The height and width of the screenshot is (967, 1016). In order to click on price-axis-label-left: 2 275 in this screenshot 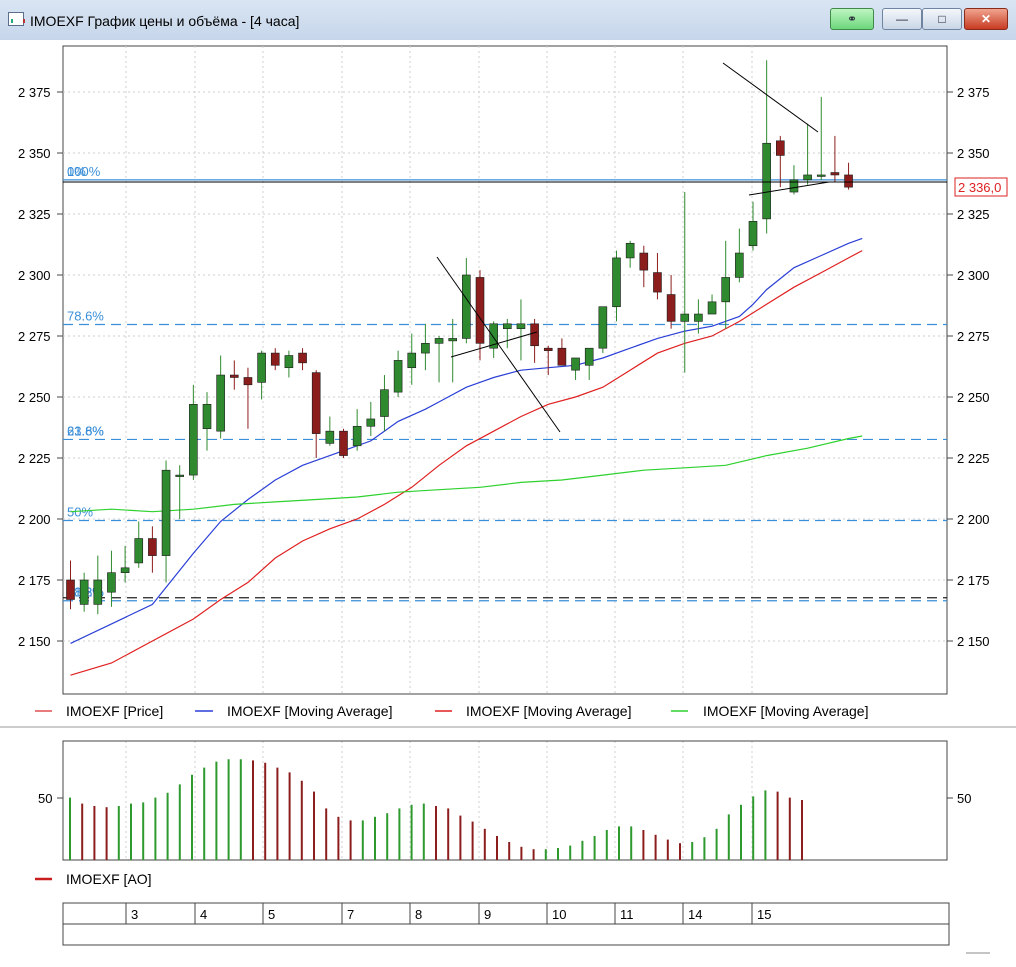, I will do `click(34, 336)`.